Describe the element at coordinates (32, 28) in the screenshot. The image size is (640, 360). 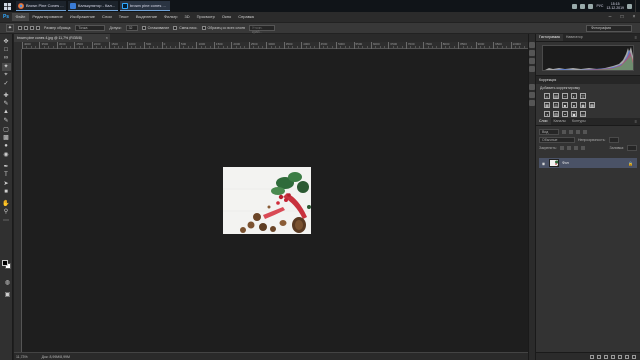
I see `subtract-selection-icon` at that location.